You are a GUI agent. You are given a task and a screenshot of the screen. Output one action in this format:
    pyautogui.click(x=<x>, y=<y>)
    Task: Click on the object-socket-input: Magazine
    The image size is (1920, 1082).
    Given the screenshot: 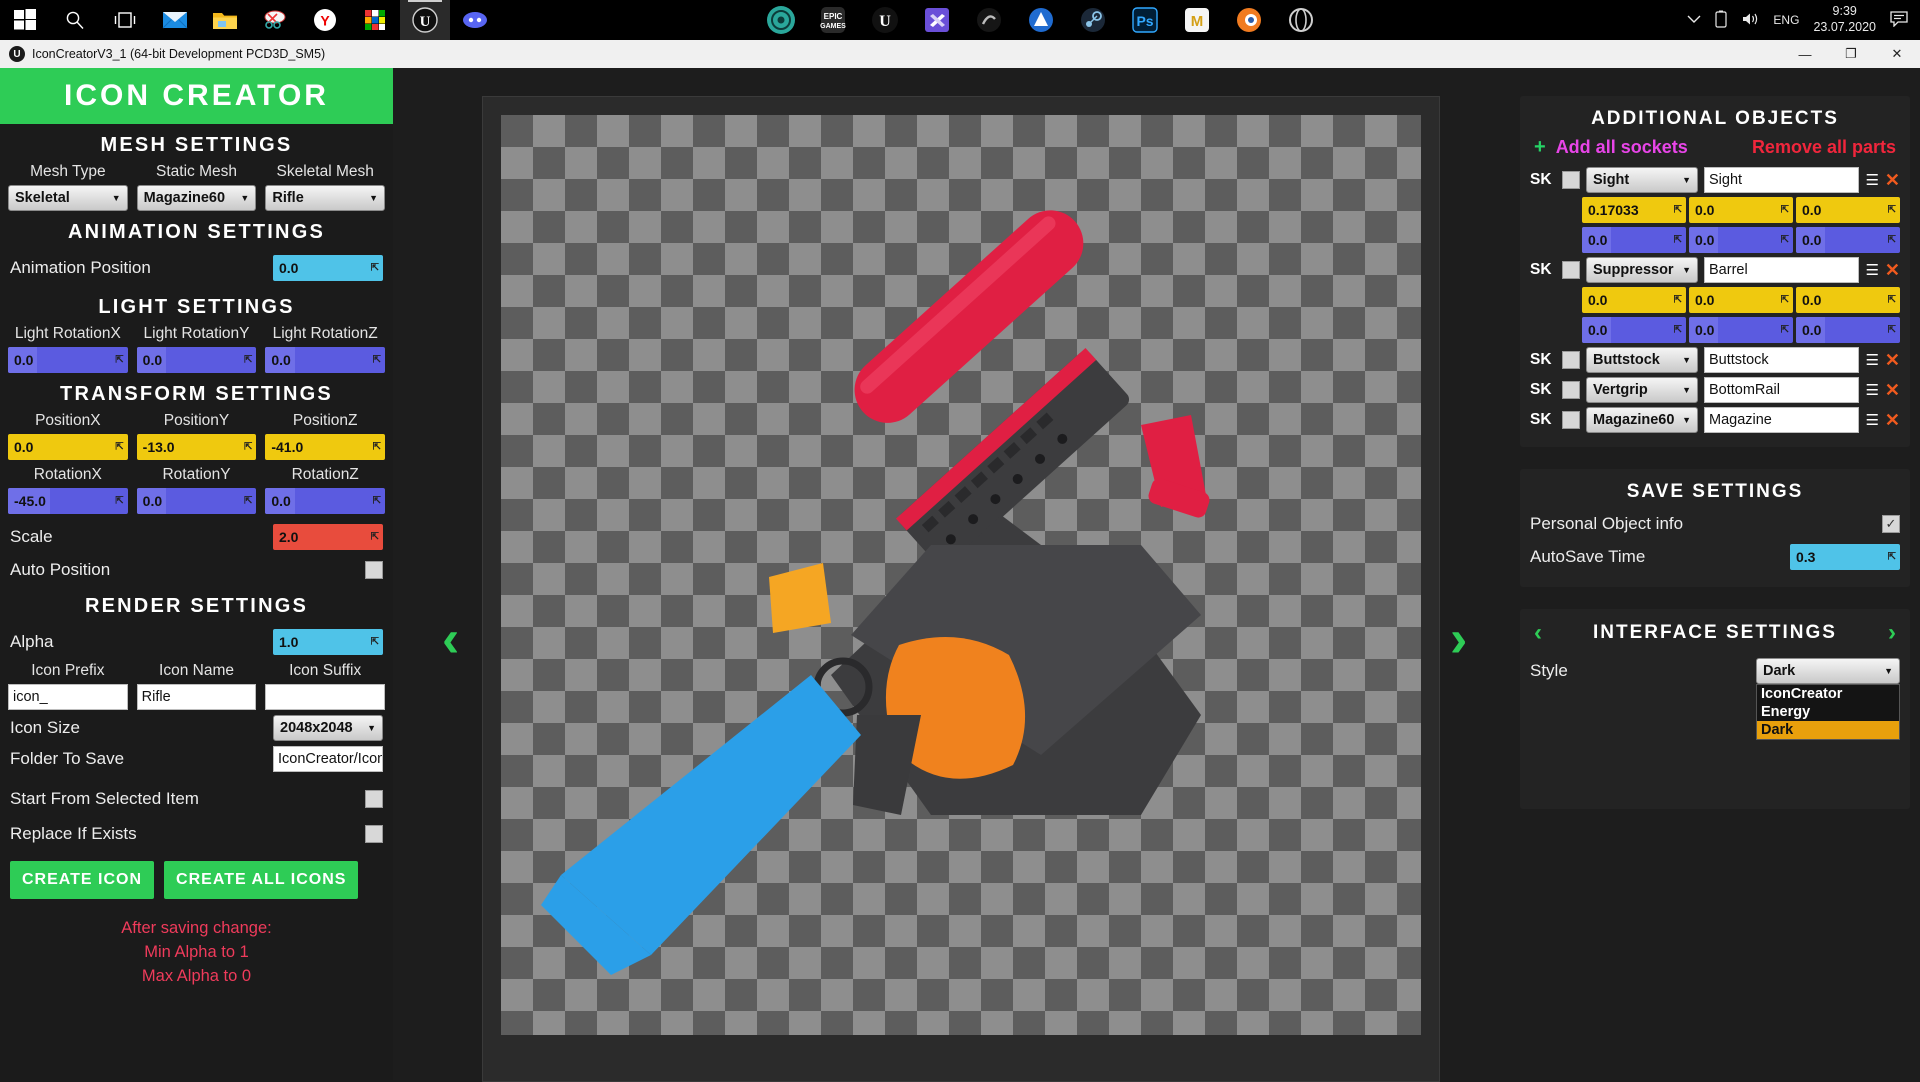 What is the action you would take?
    pyautogui.click(x=1782, y=420)
    